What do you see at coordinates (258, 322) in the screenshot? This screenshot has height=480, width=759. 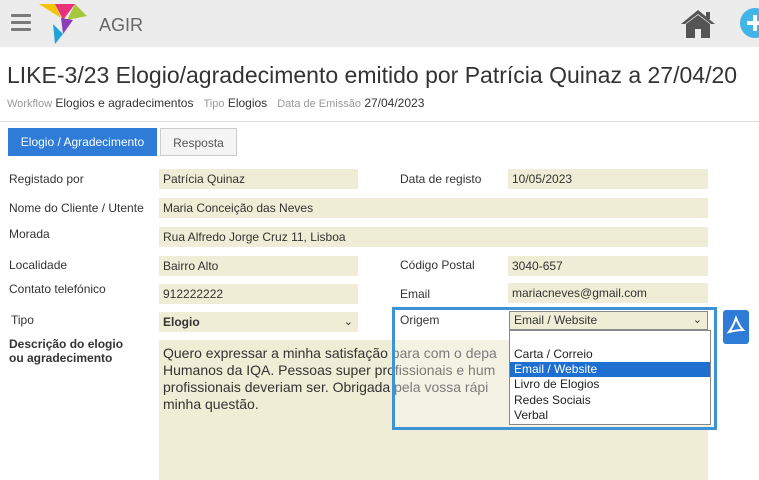 I see `tipo-select: Elogio ⌄` at bounding box center [258, 322].